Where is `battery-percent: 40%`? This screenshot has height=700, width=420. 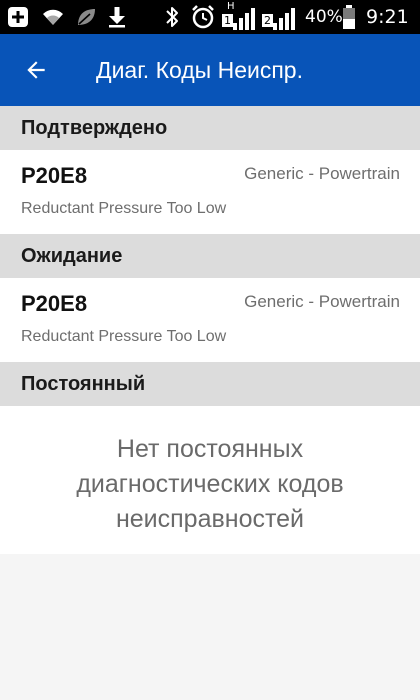 battery-percent: 40% is located at coordinates (324, 17).